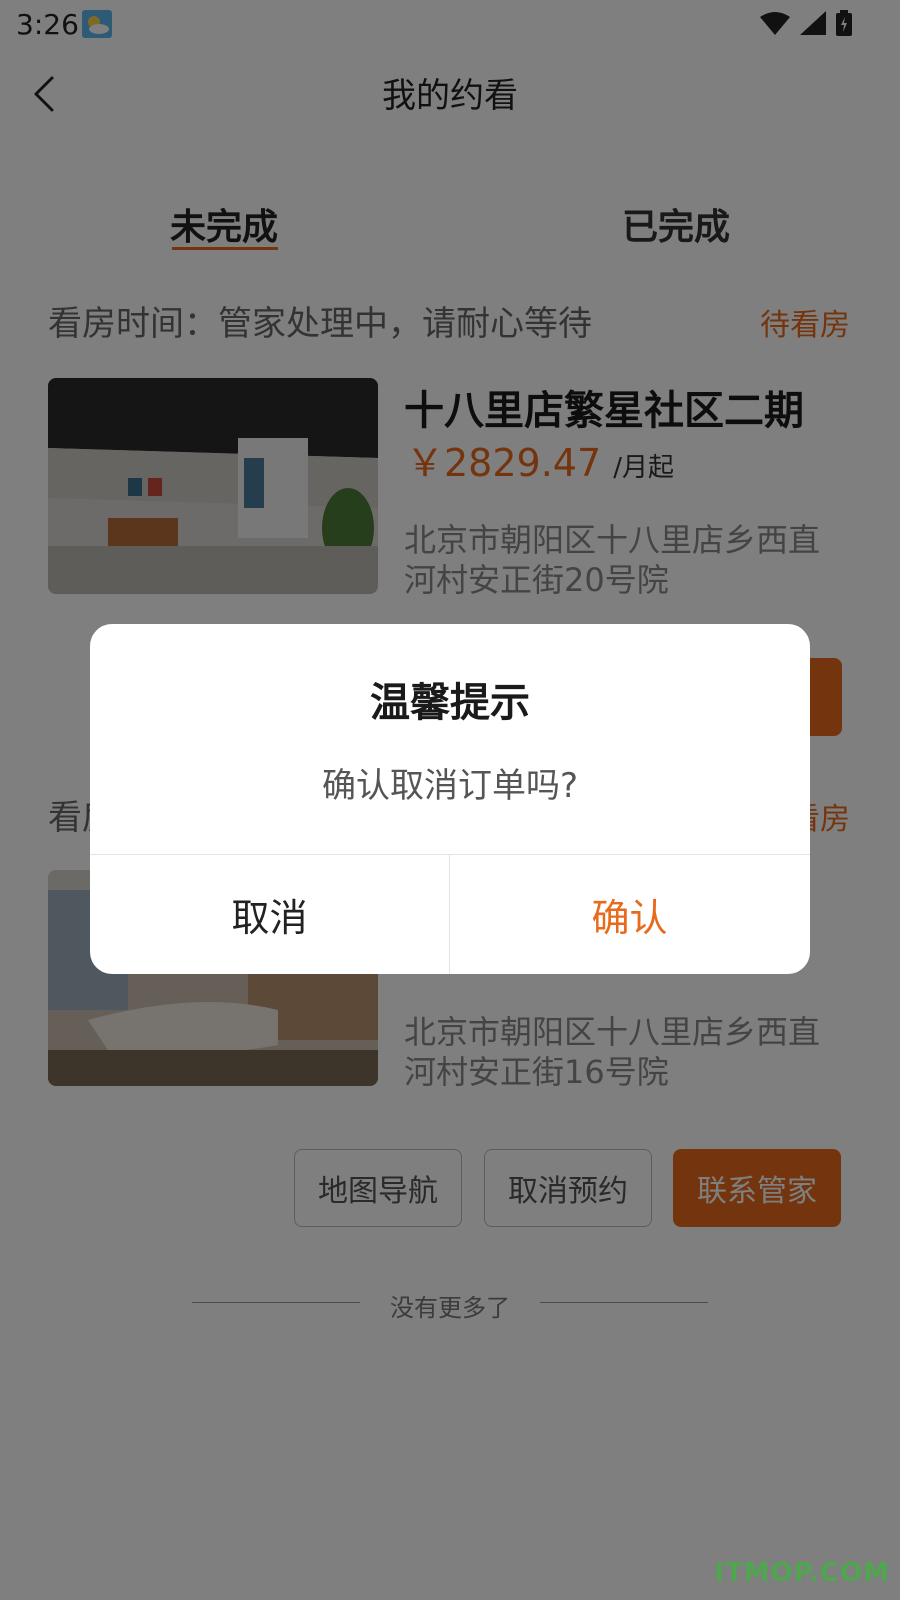 This screenshot has height=1600, width=900. I want to click on dialog-message: 确认取消订单吗?, so click(450, 786).